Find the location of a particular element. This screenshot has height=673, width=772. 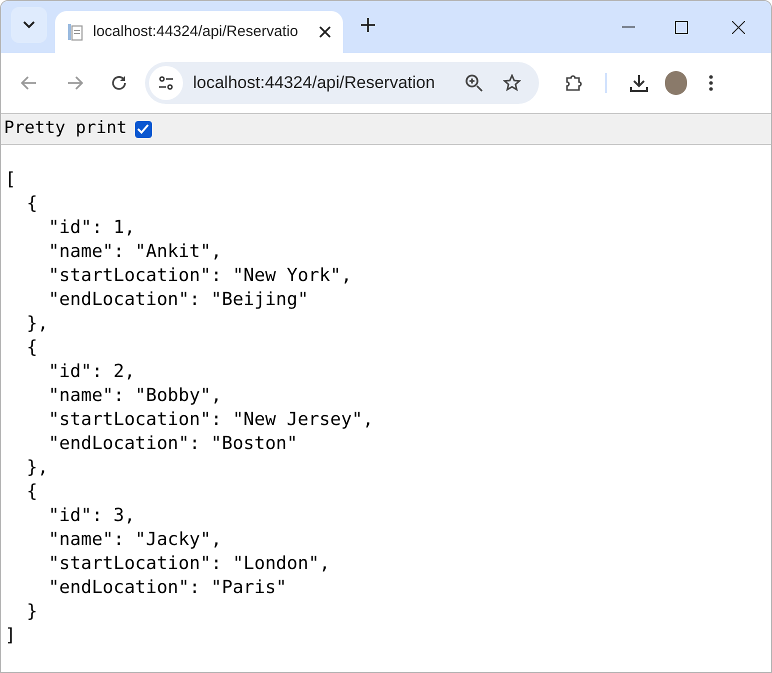

browser-tab: localhost:44324/api/Reservatio is located at coordinates (199, 32).